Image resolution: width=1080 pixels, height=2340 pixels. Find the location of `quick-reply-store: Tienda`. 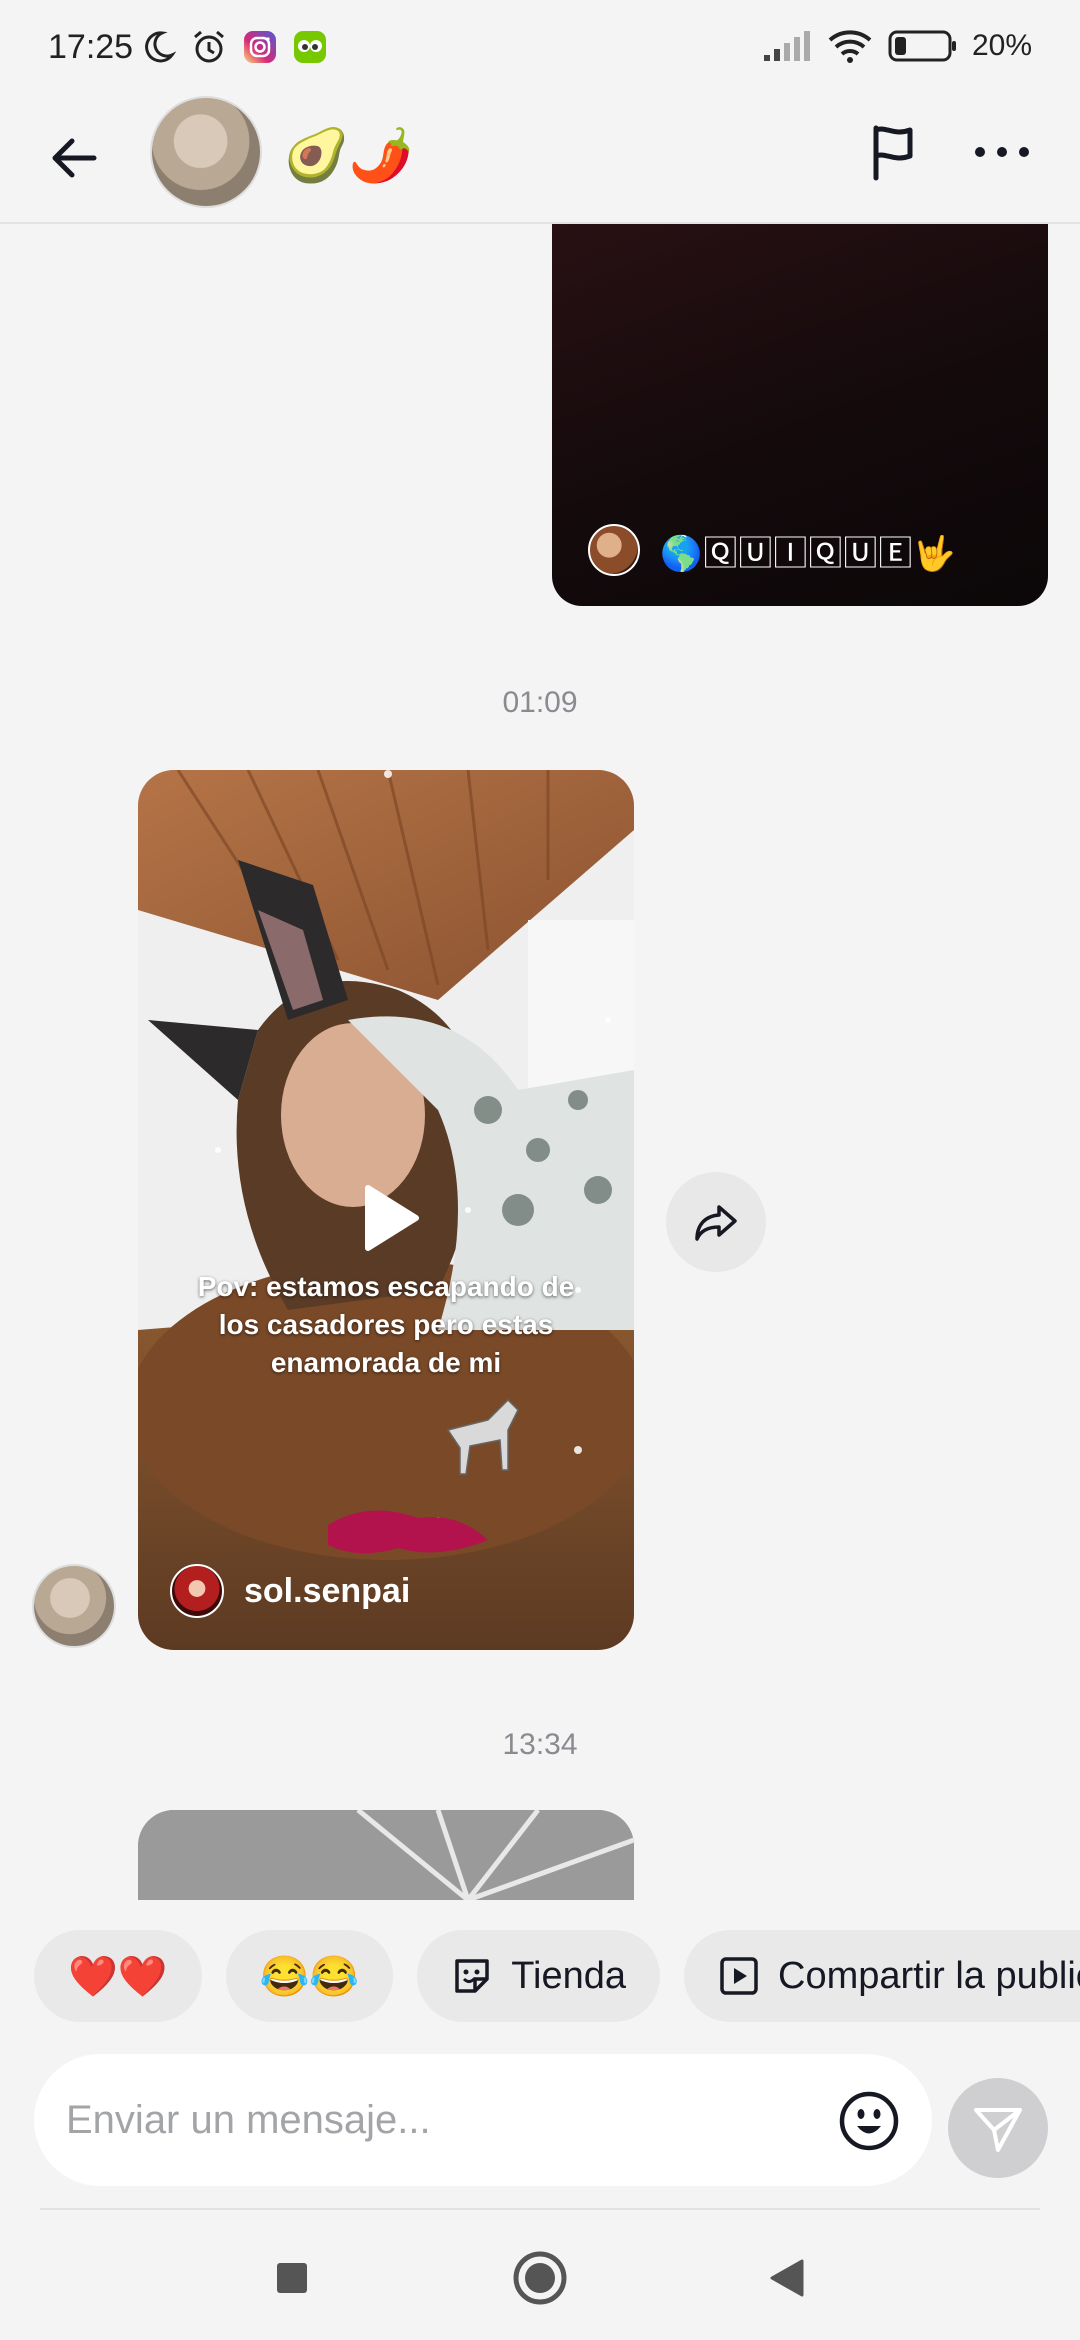

quick-reply-store: Tienda is located at coordinates (538, 1976).